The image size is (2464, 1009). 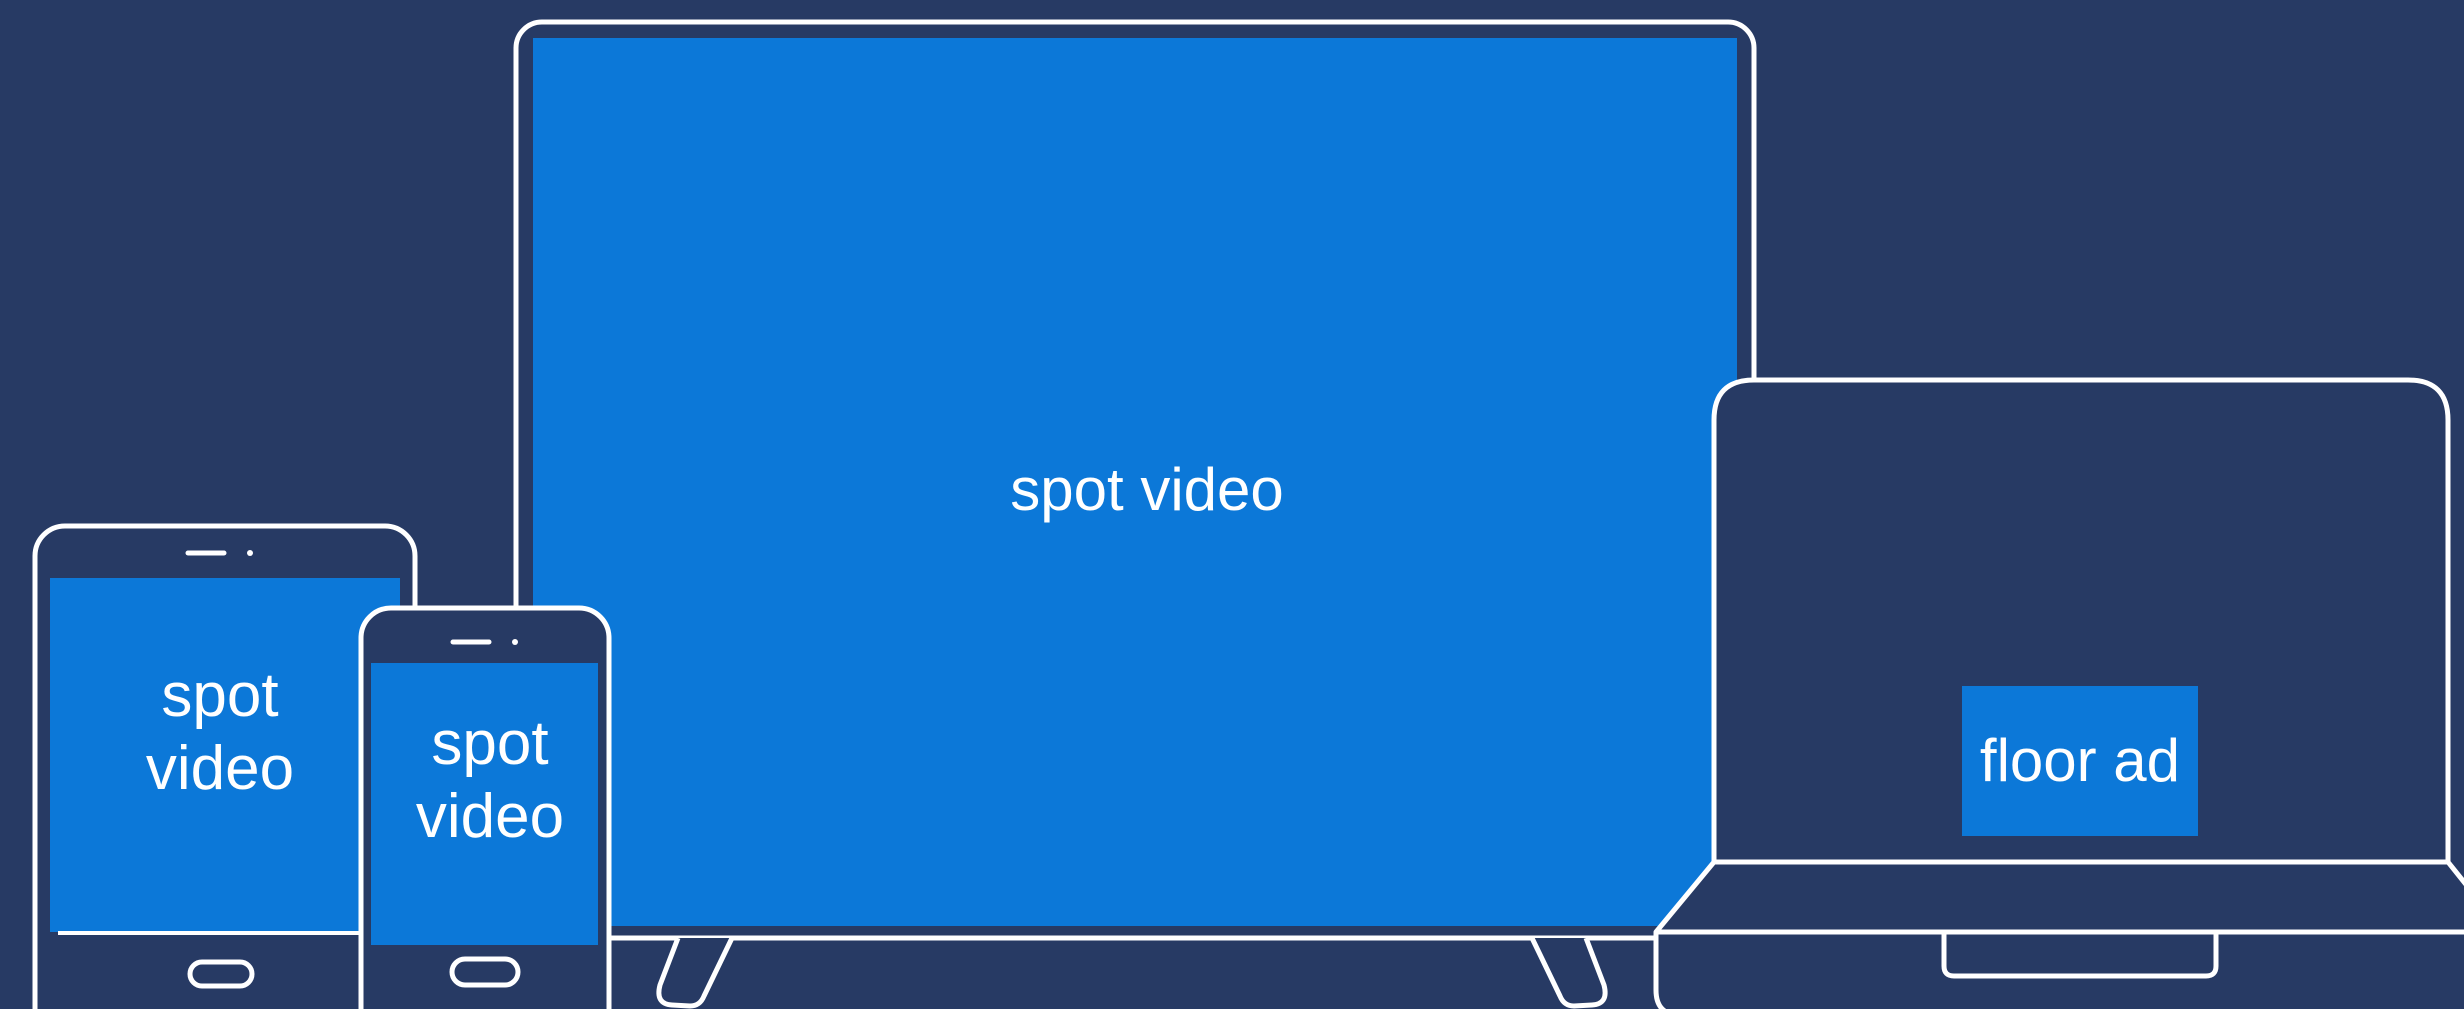 I want to click on laptop-base, so click(x=2058, y=934).